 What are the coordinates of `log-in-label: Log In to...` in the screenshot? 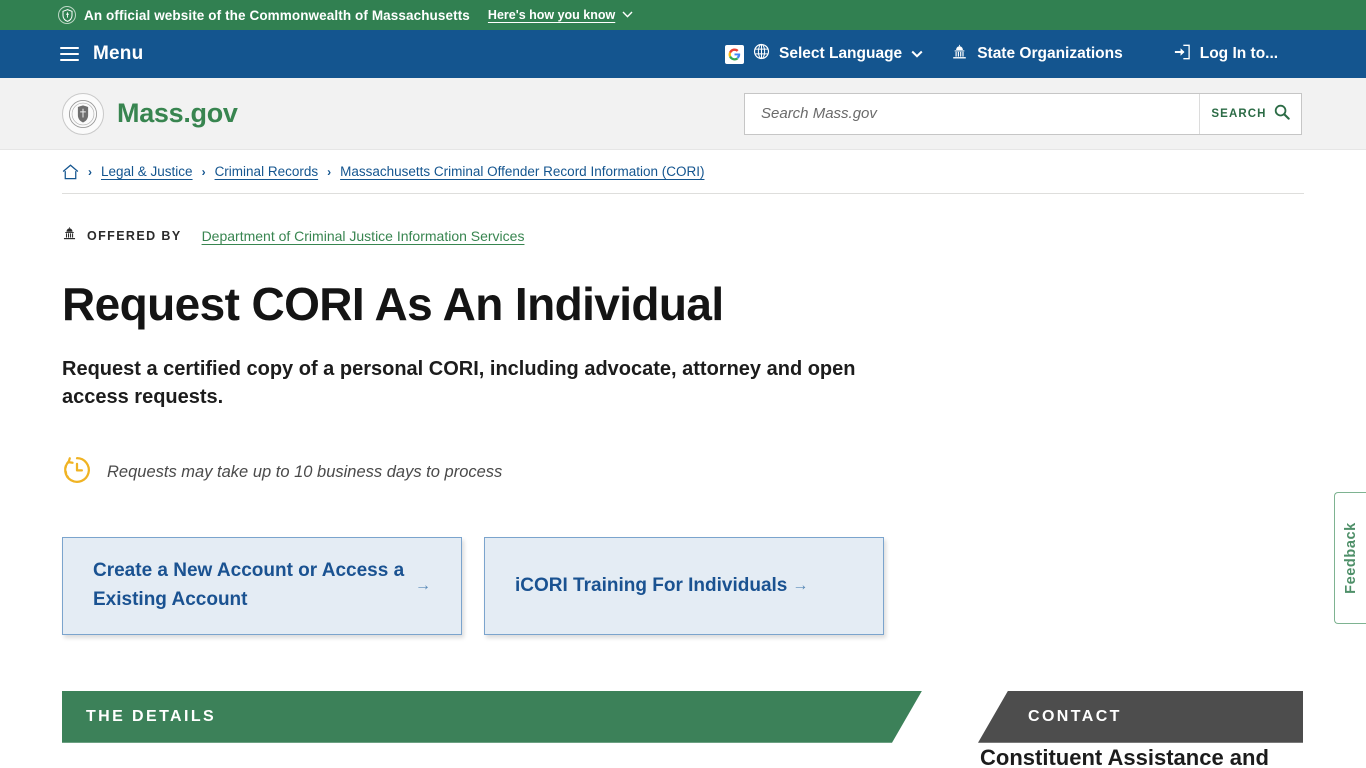 It's located at (1239, 53).